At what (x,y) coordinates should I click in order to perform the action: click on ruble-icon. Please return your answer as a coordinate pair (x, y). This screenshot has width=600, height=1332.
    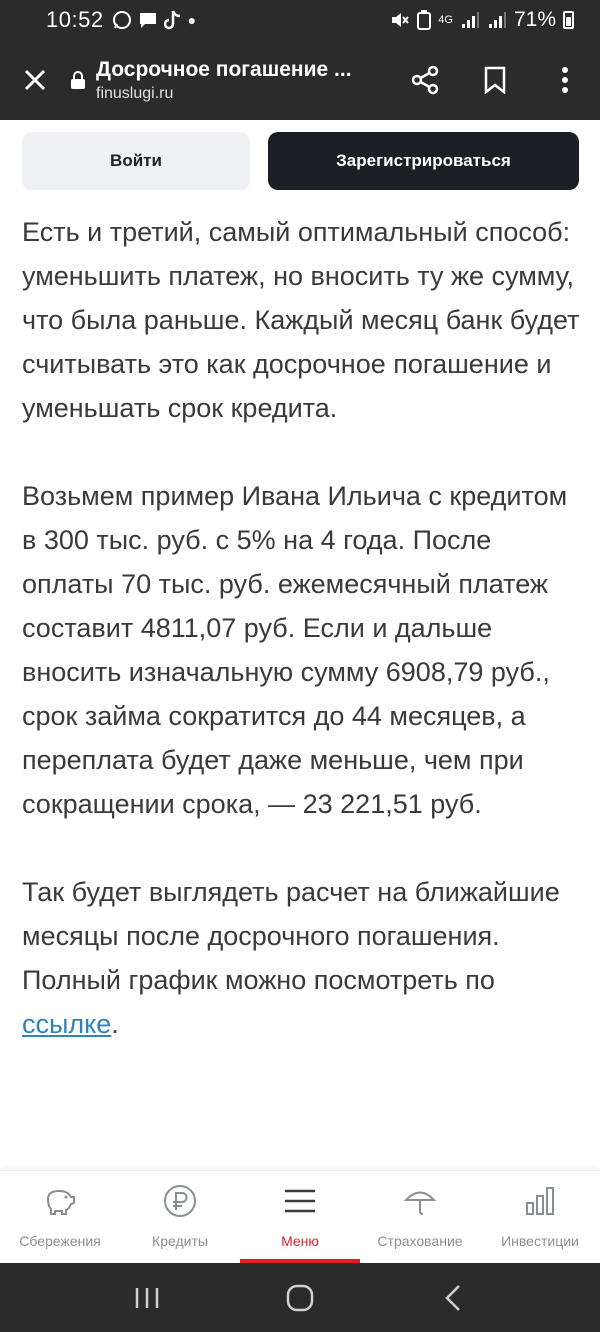
    Looking at the image, I should click on (180, 1201).